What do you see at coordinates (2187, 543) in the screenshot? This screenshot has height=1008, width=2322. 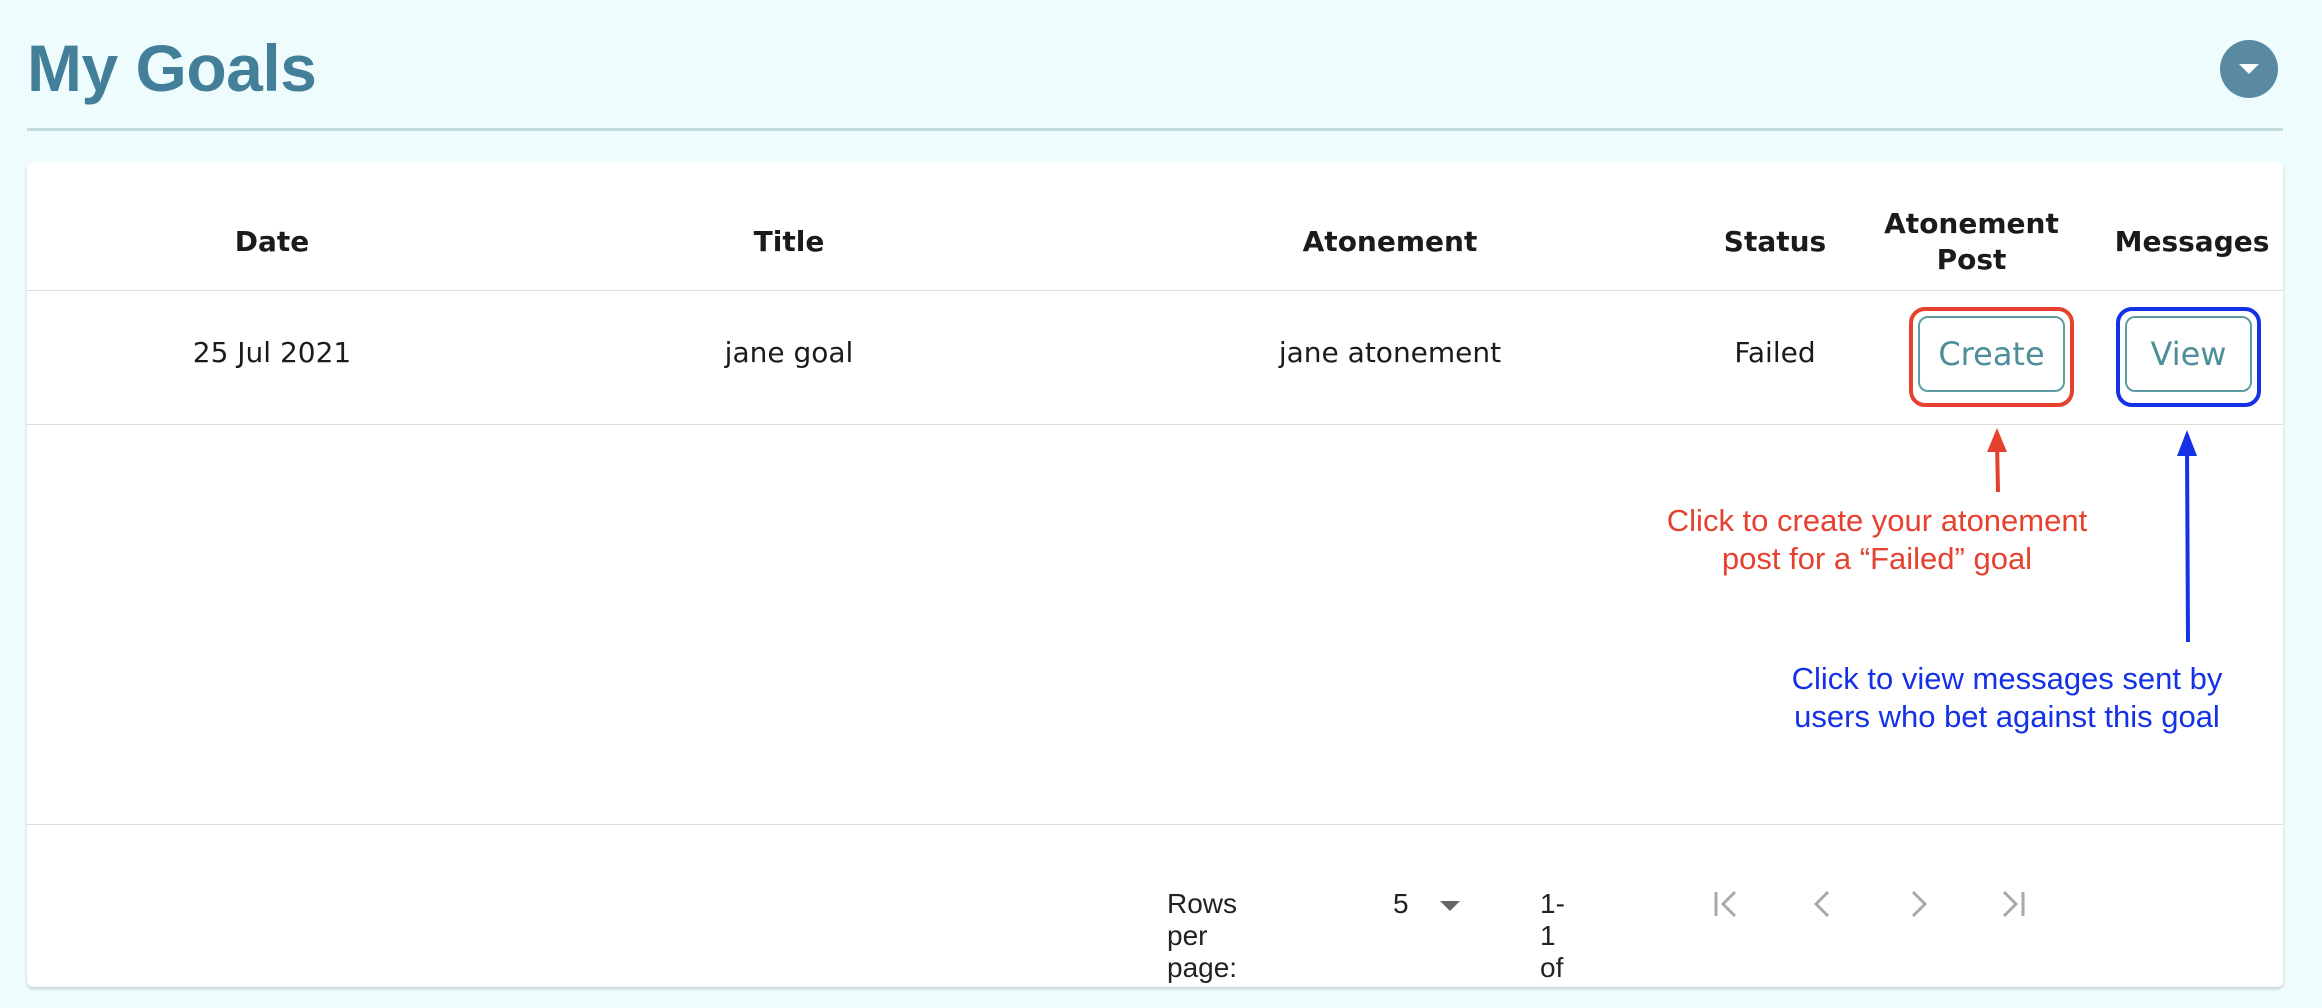 I see `view-annotation-arrow` at bounding box center [2187, 543].